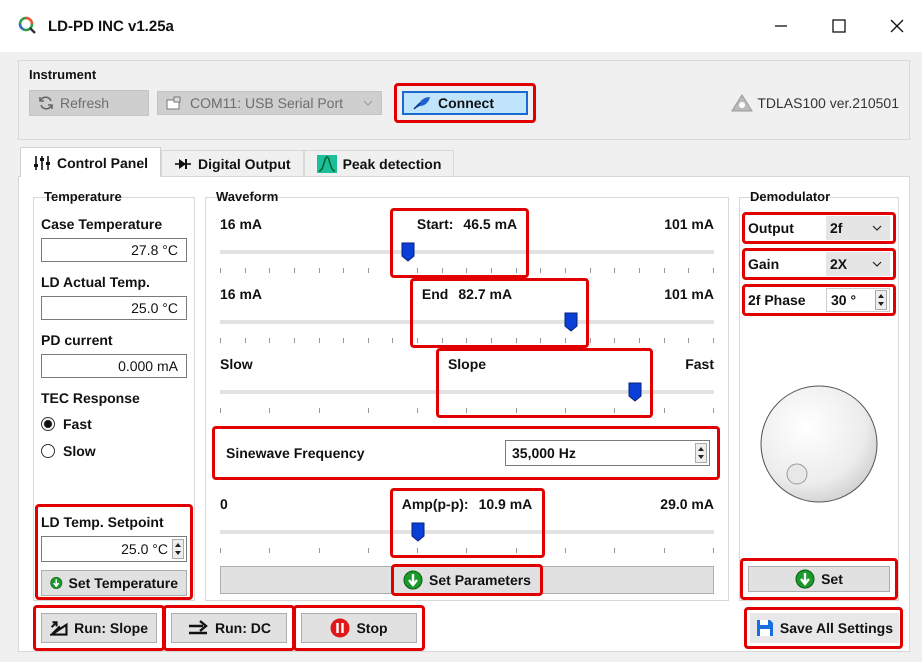 Image resolution: width=922 pixels, height=662 pixels. I want to click on right-arrow-icon, so click(198, 628).